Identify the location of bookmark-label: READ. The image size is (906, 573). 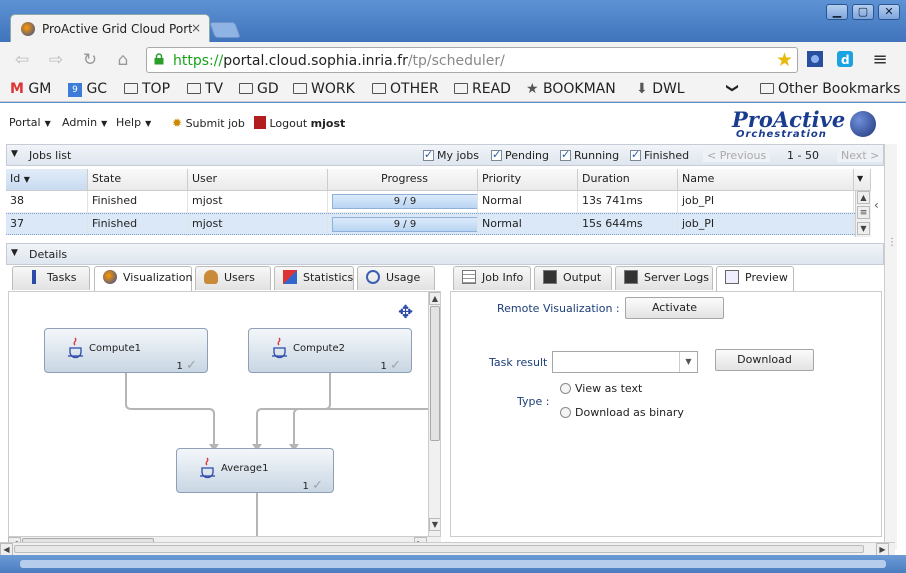
(491, 89).